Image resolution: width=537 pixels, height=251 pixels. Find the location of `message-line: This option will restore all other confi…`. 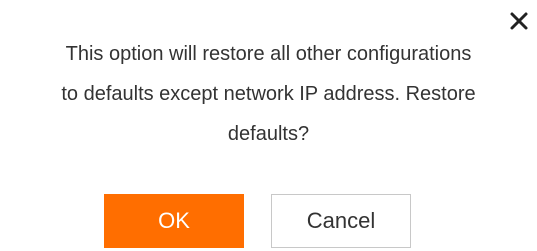

message-line: This option will restore all other confi… is located at coordinates (268, 54).